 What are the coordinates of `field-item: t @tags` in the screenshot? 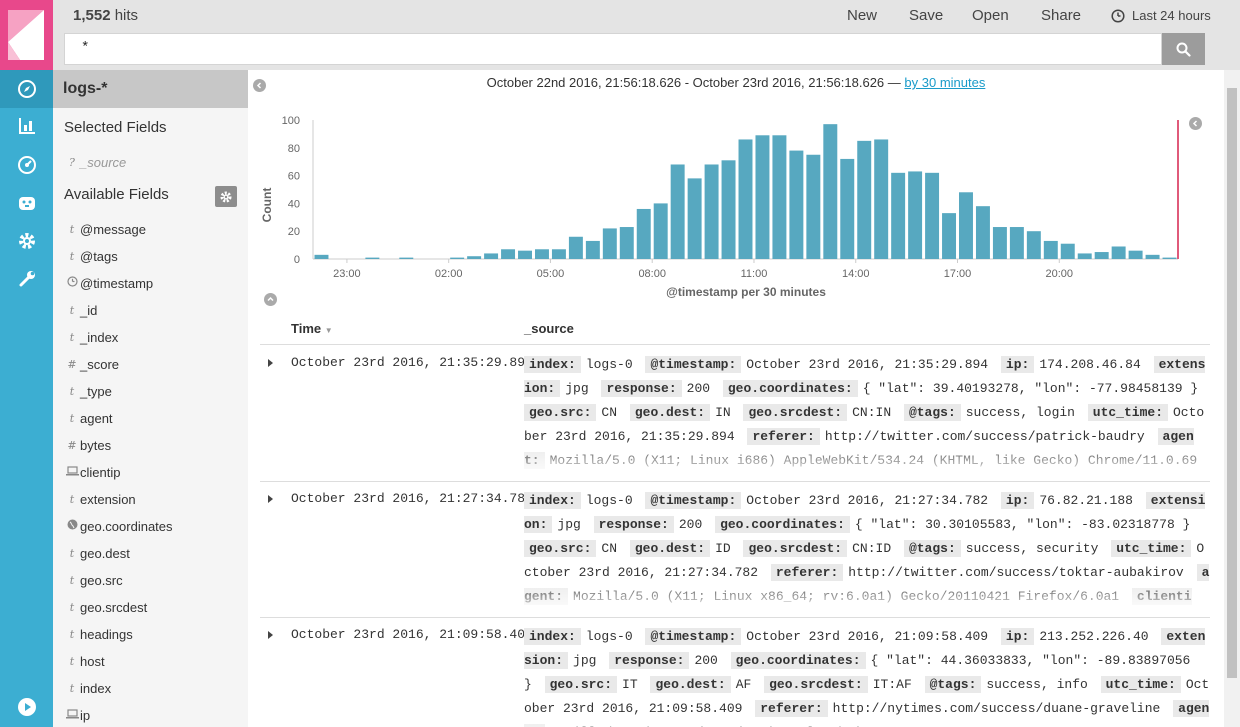 It's located at (91, 256).